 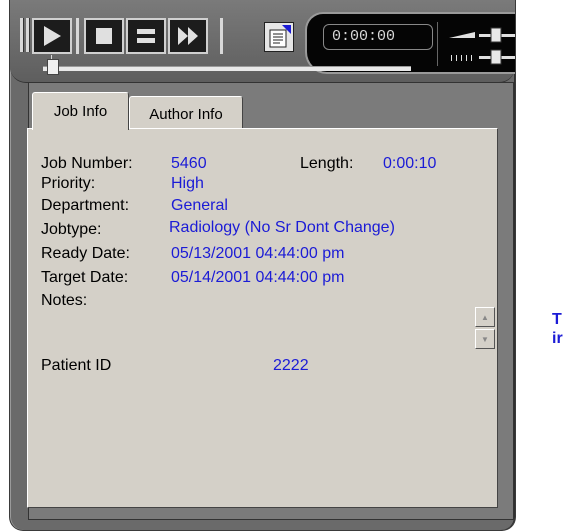 What do you see at coordinates (327, 163) in the screenshot?
I see `length-label: Length:` at bounding box center [327, 163].